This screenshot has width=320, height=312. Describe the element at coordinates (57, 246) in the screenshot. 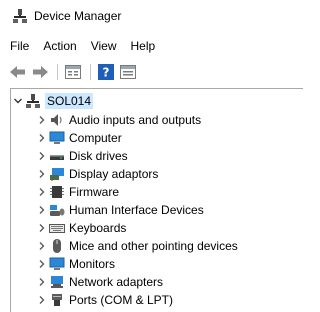

I see `mouse-icon` at that location.